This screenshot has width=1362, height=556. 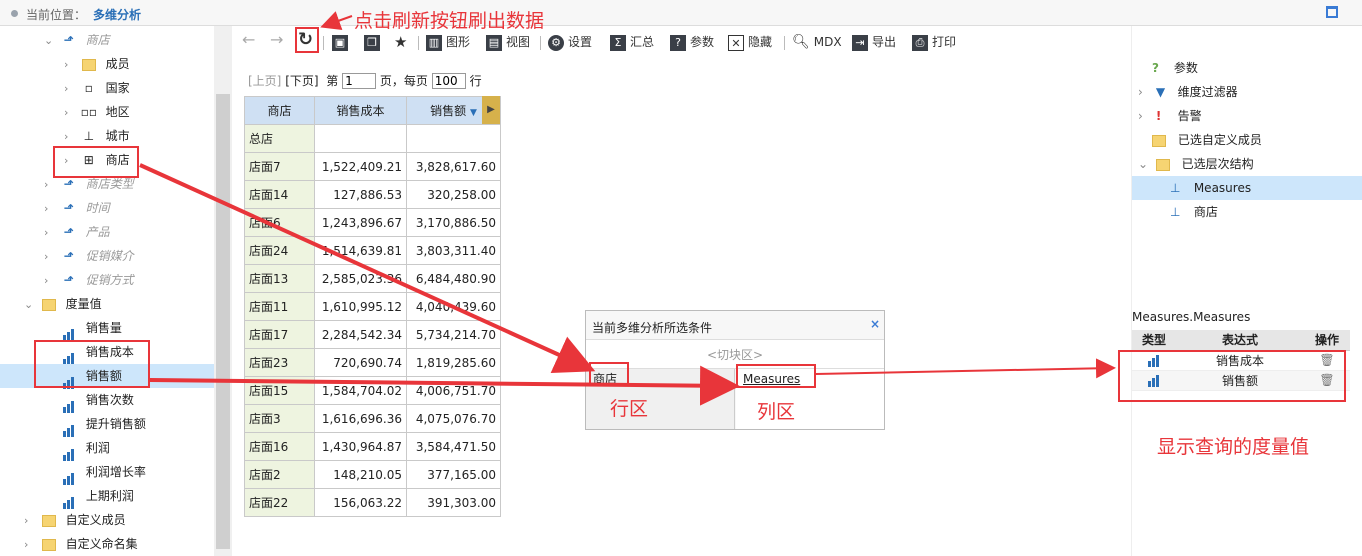 What do you see at coordinates (89, 280) in the screenshot?
I see `tree-dim-promo-method: › ⬏ 促销方式` at bounding box center [89, 280].